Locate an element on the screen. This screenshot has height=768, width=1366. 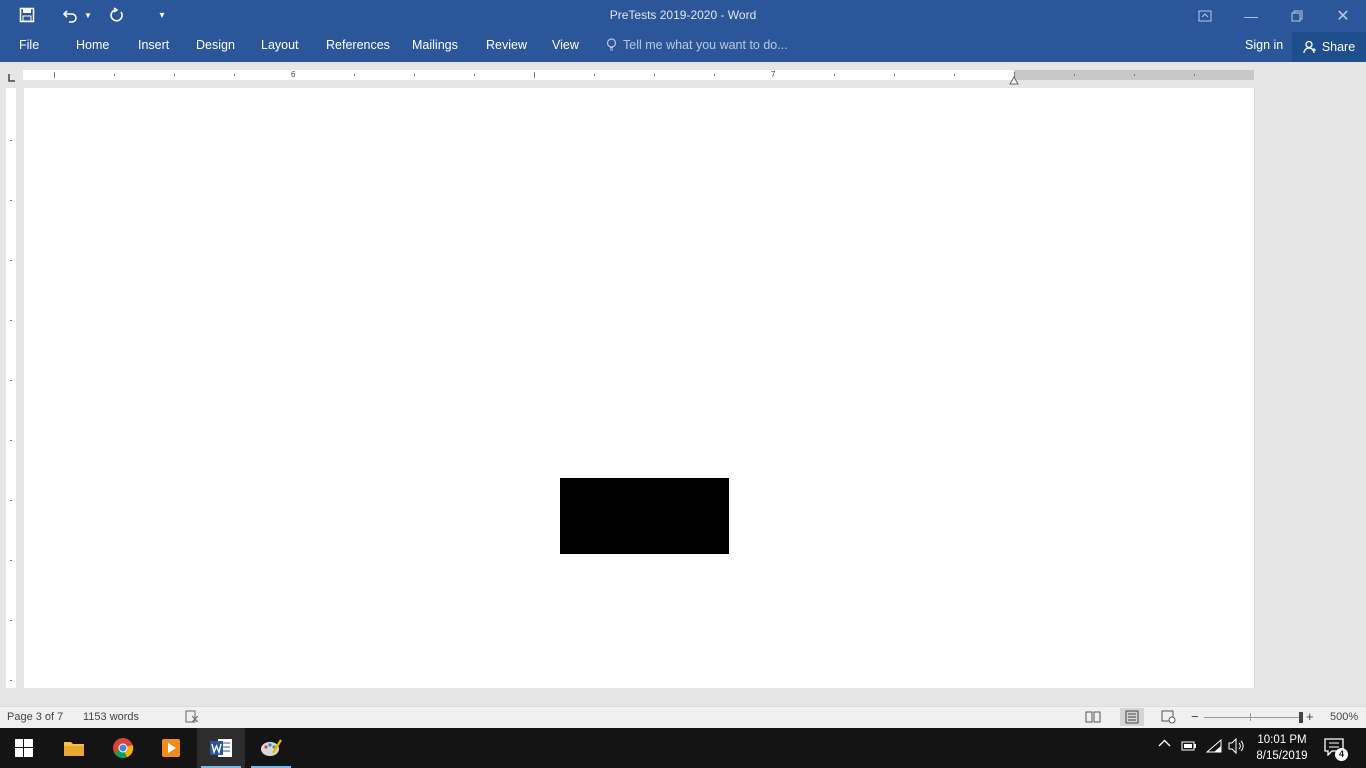
paint-icon is located at coordinates (271, 748).